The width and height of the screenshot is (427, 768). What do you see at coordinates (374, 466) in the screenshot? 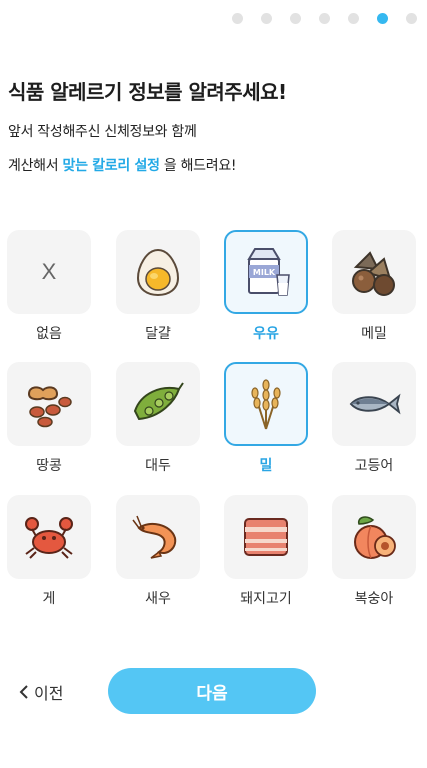
I see `allergy-label: 고등어` at bounding box center [374, 466].